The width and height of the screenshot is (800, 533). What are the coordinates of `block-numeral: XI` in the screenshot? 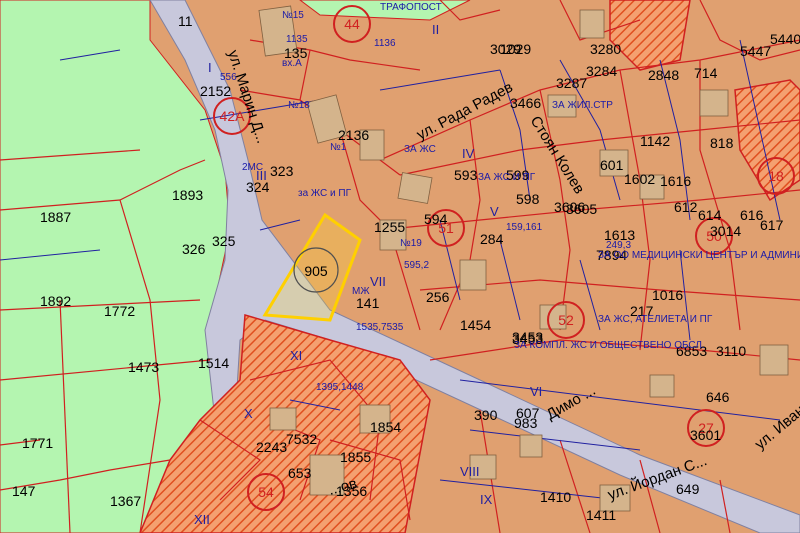 It's located at (296, 355).